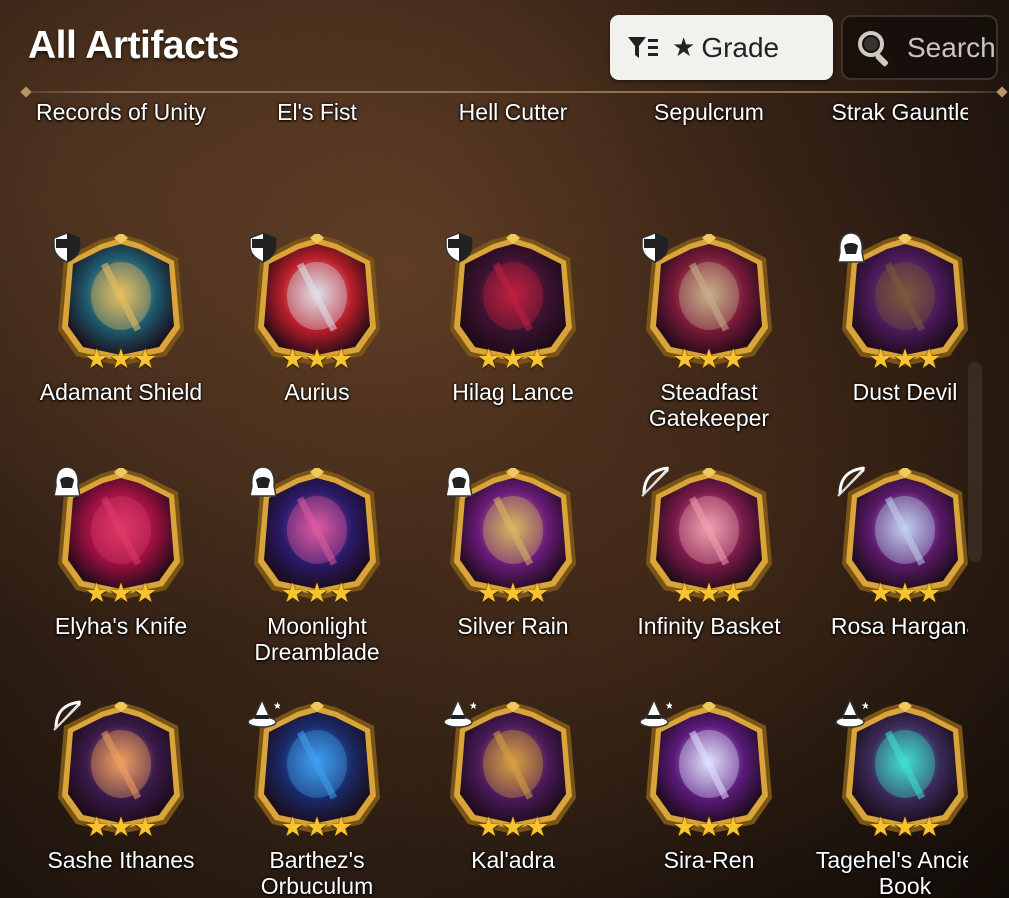 The image size is (1009, 898). I want to click on filter-sort-icon, so click(643, 47).